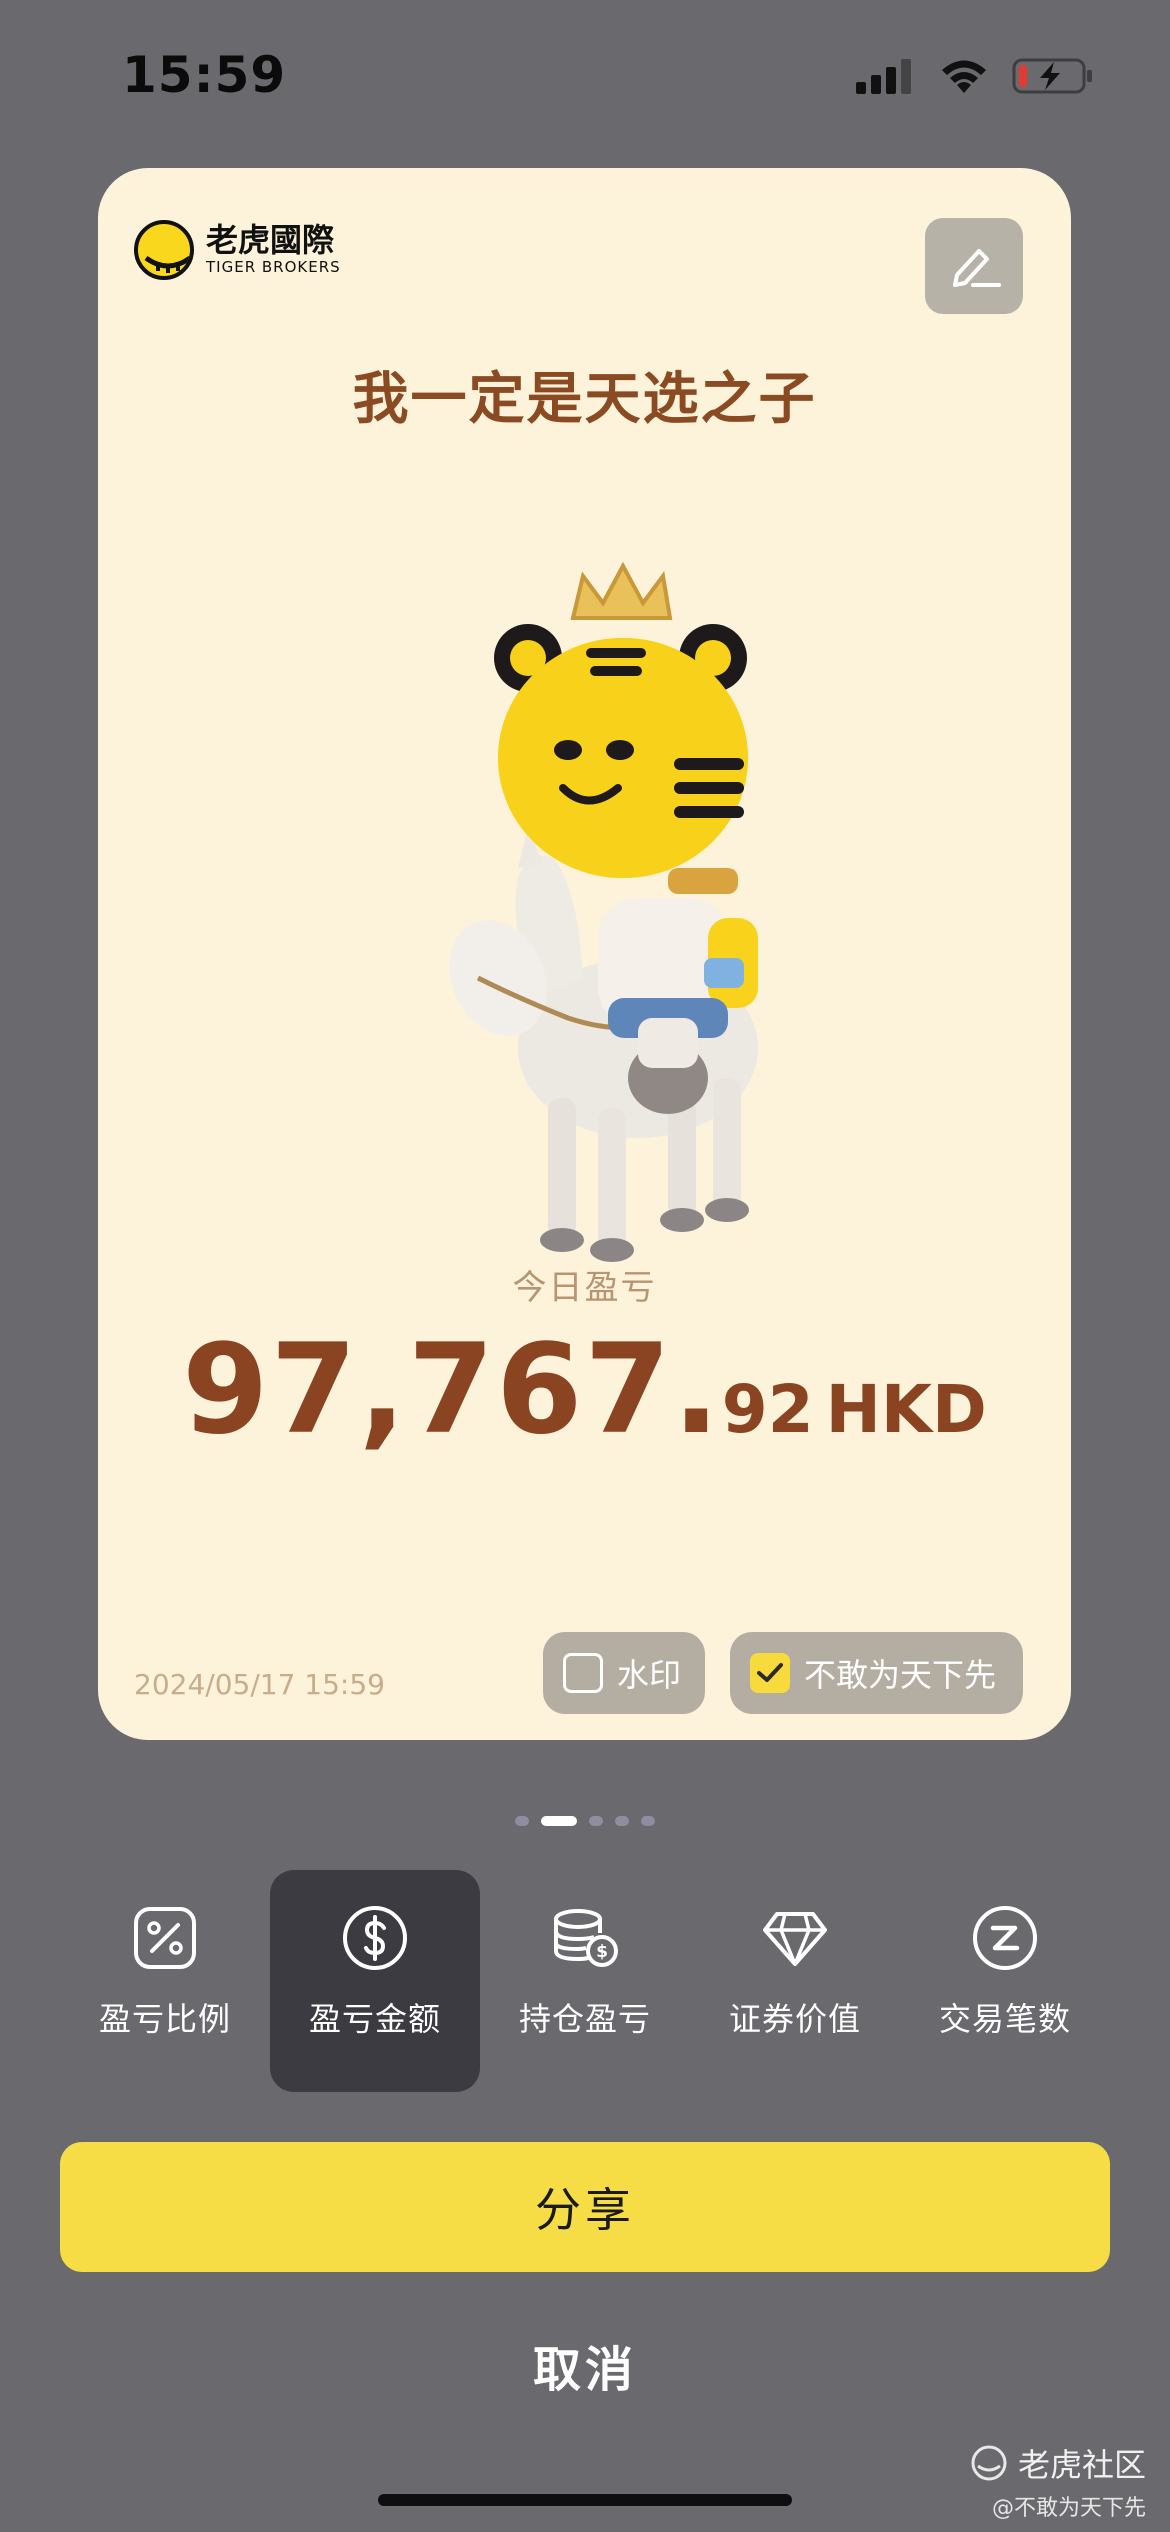  I want to click on community-username: @不敢为天下先, so click(1068, 2508).